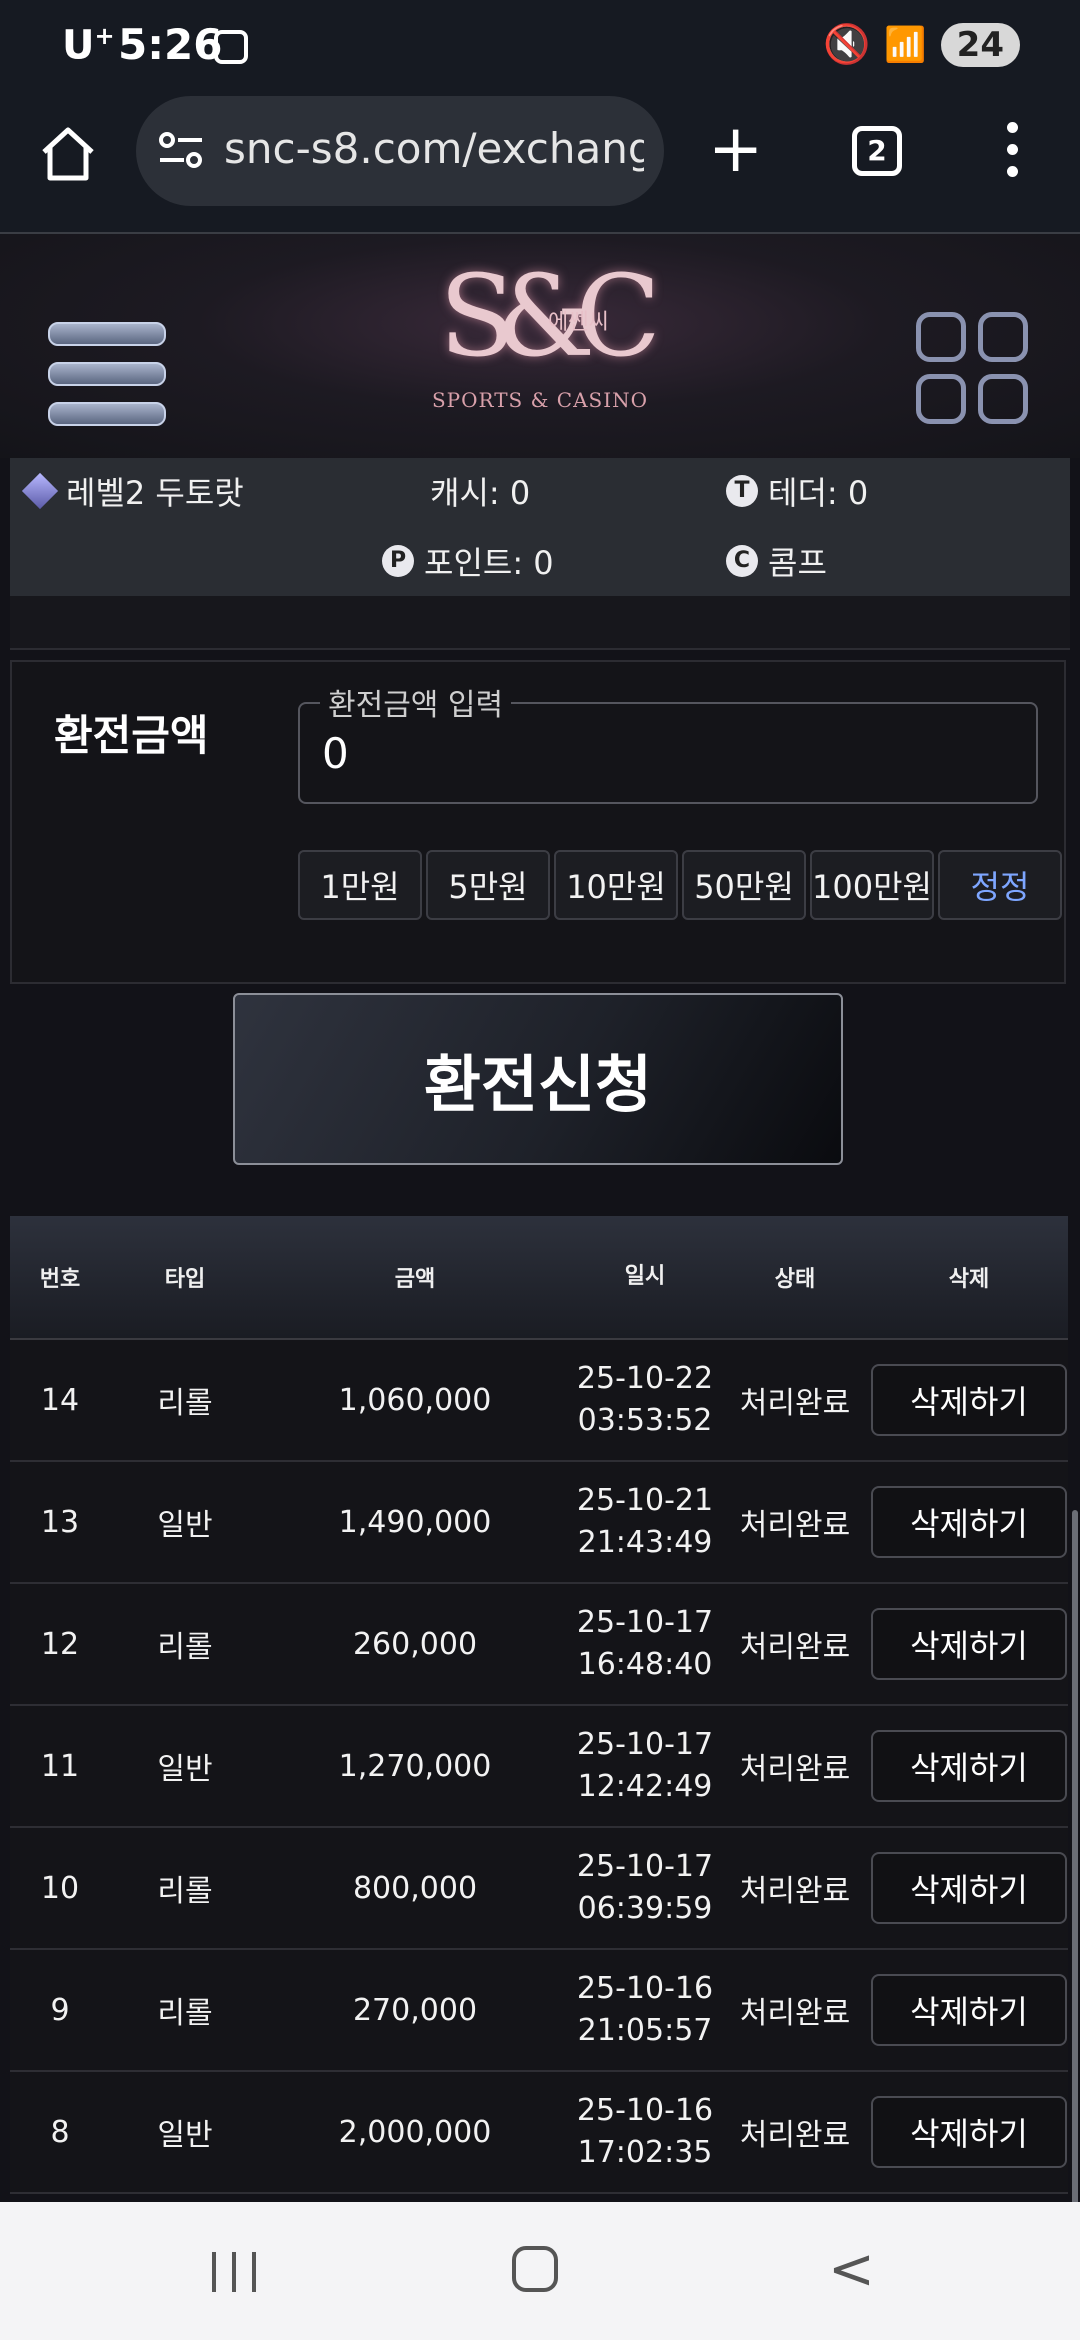 The image size is (1080, 2340). Describe the element at coordinates (538, 822) in the screenshot. I see `exchange-form: 환전금액 환전금액 입력 1만원 5만원 10만원 50만원 100만원 정정` at that location.